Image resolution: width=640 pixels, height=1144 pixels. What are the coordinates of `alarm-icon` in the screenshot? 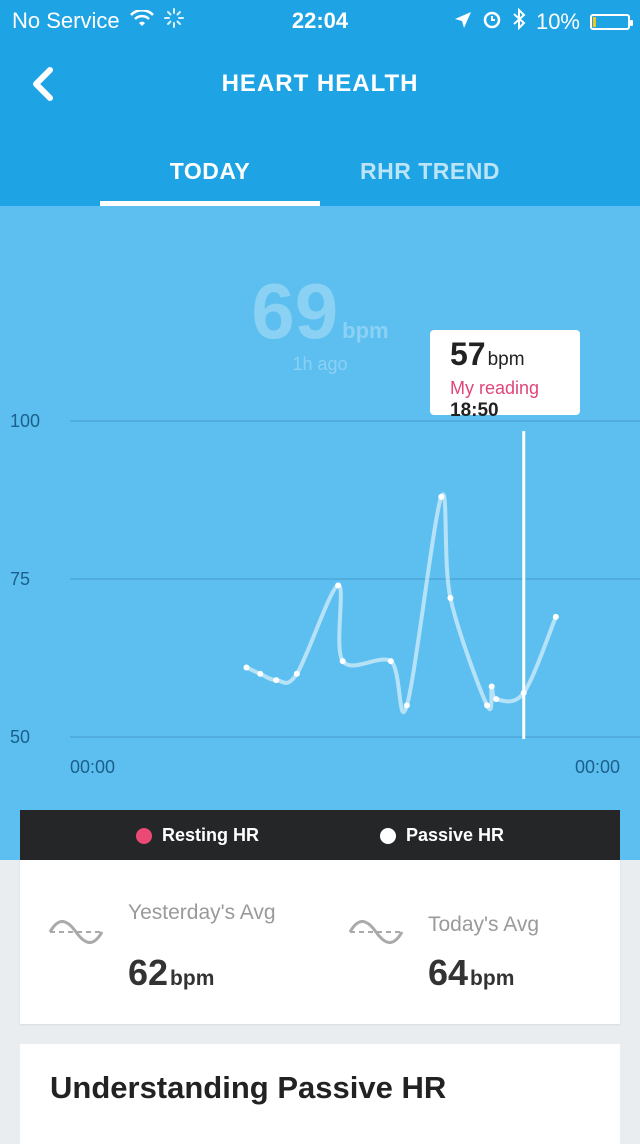 It's located at (492, 22).